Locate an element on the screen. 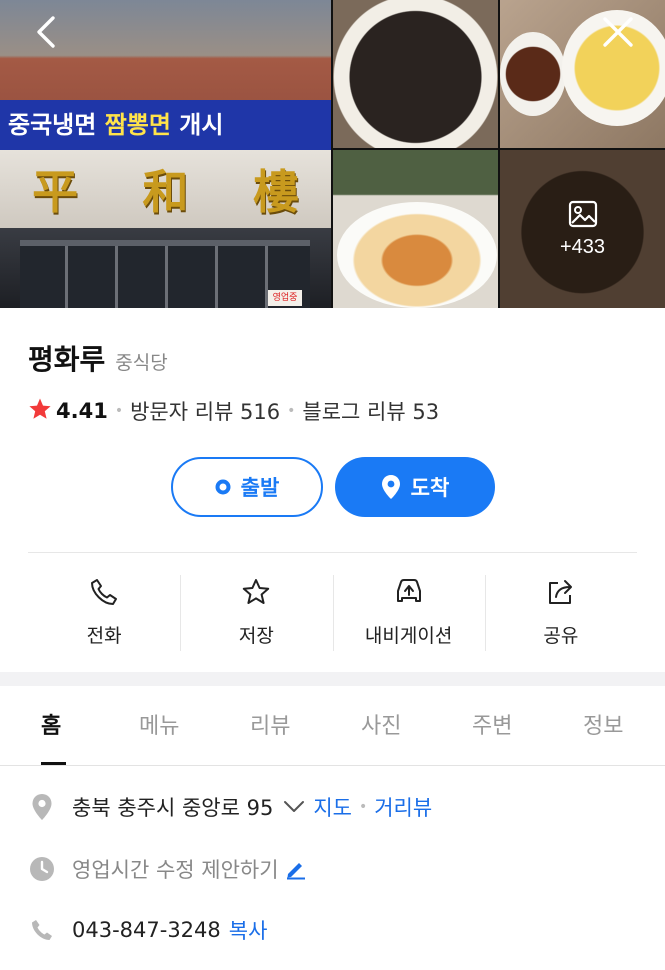  address-text: 충북 충주시 중앙로 95 is located at coordinates (172, 807).